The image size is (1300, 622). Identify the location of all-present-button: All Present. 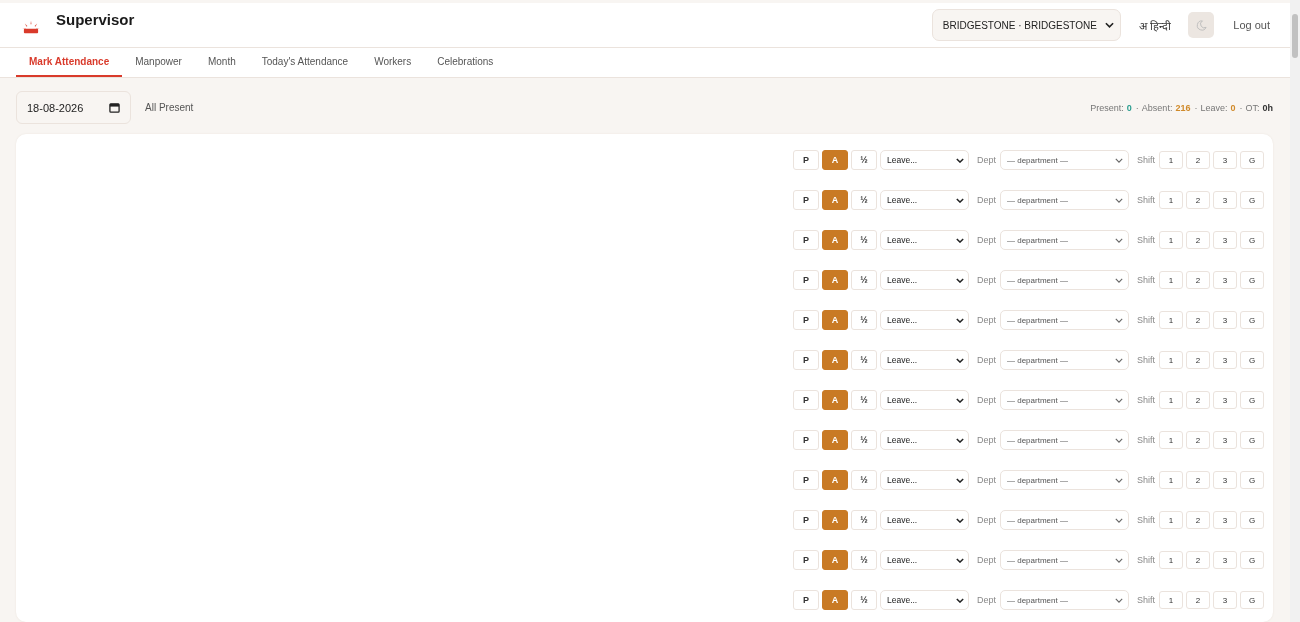
(169, 107).